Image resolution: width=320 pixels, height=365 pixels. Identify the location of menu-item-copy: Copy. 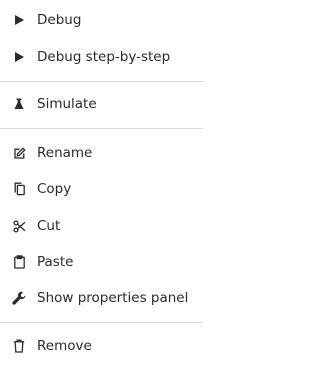
(101, 189).